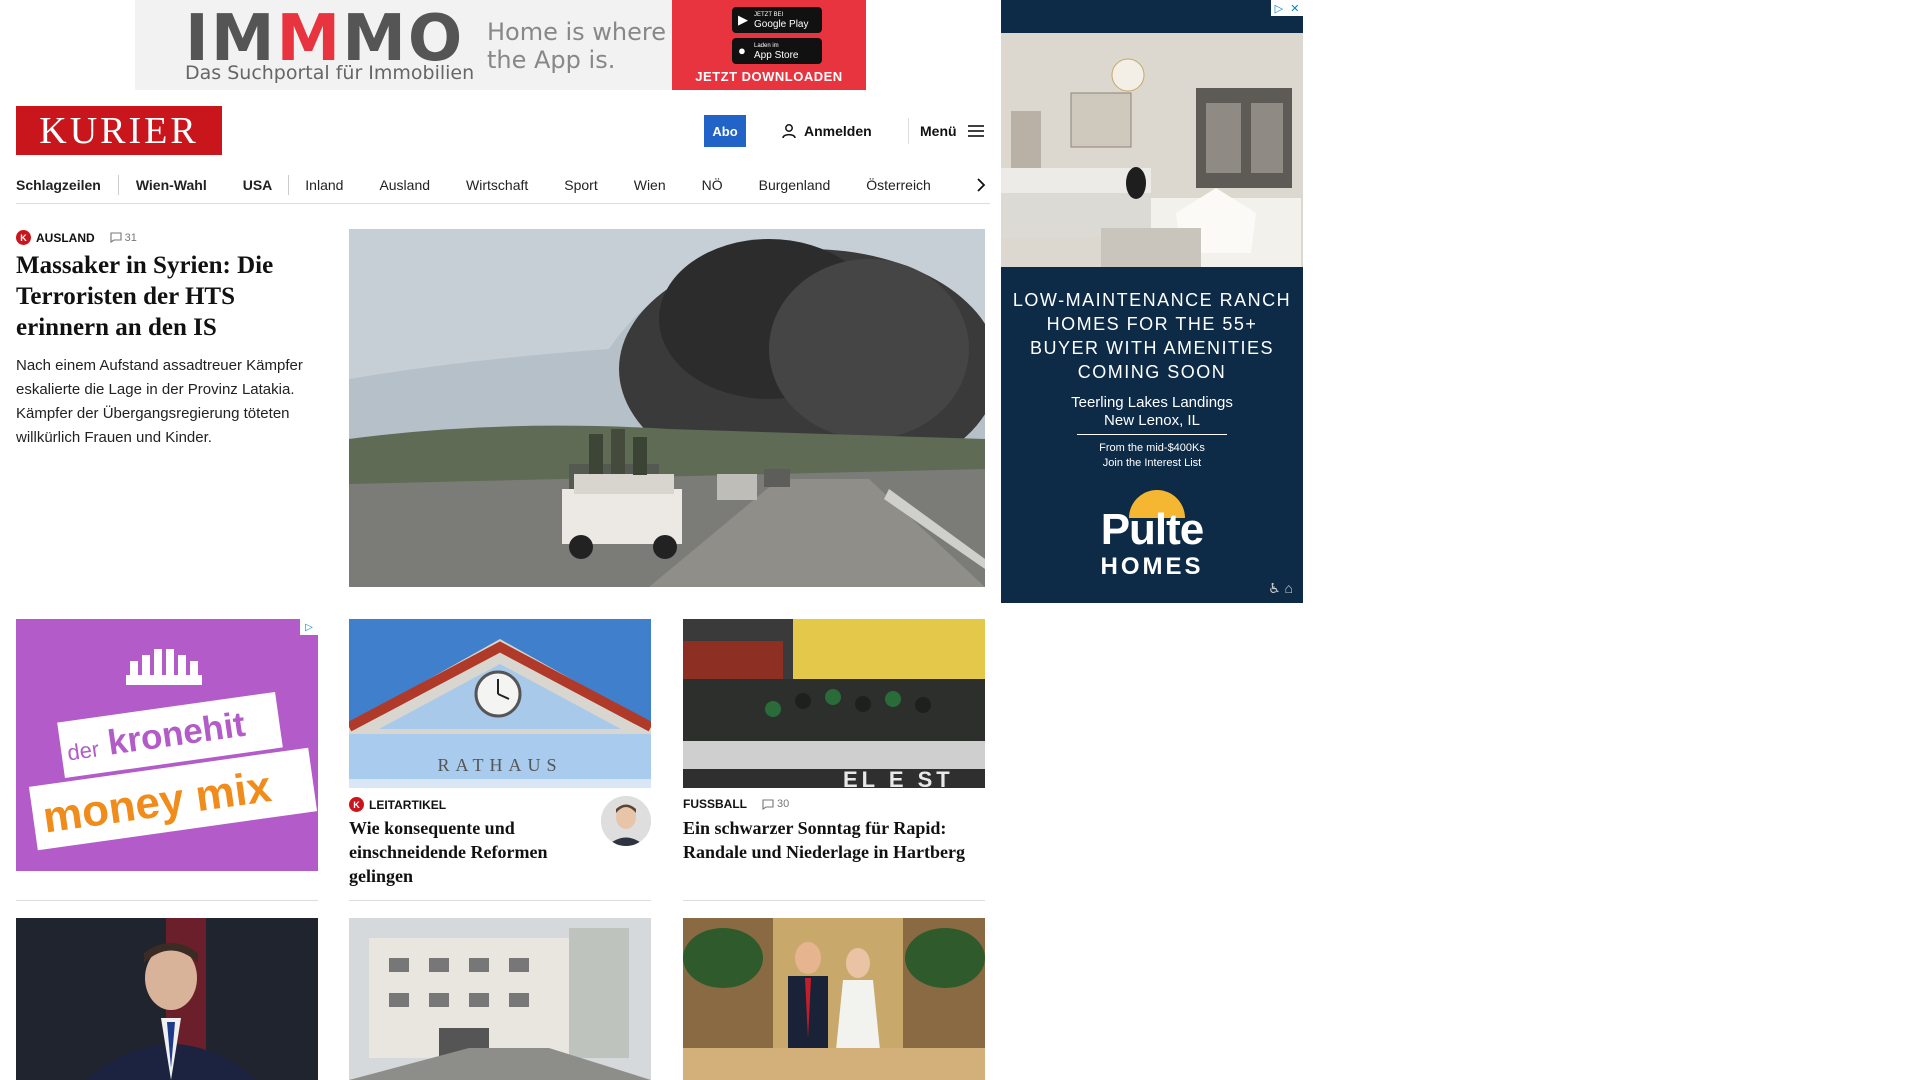  Describe the element at coordinates (1280, 588) in the screenshot. I see `accessibility-icon: ♿ ⌂` at that location.